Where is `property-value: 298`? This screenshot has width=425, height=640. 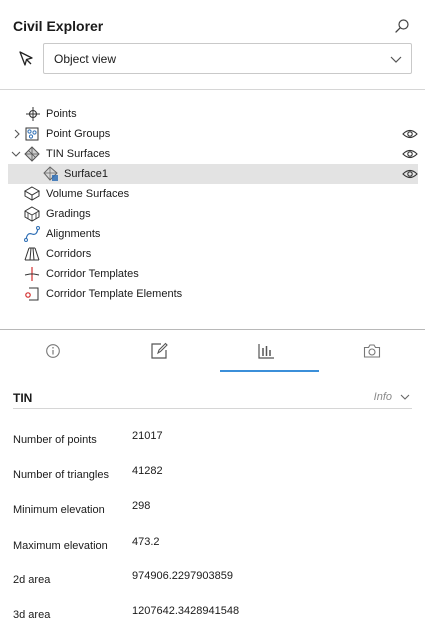
property-value: 298 is located at coordinates (141, 506).